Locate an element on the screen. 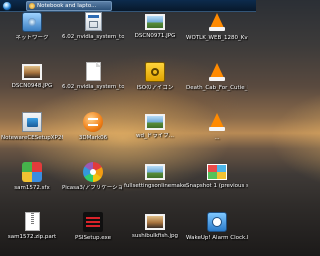  desktop-icon-label: sushibulkfish.jpg is located at coordinates (155, 236).